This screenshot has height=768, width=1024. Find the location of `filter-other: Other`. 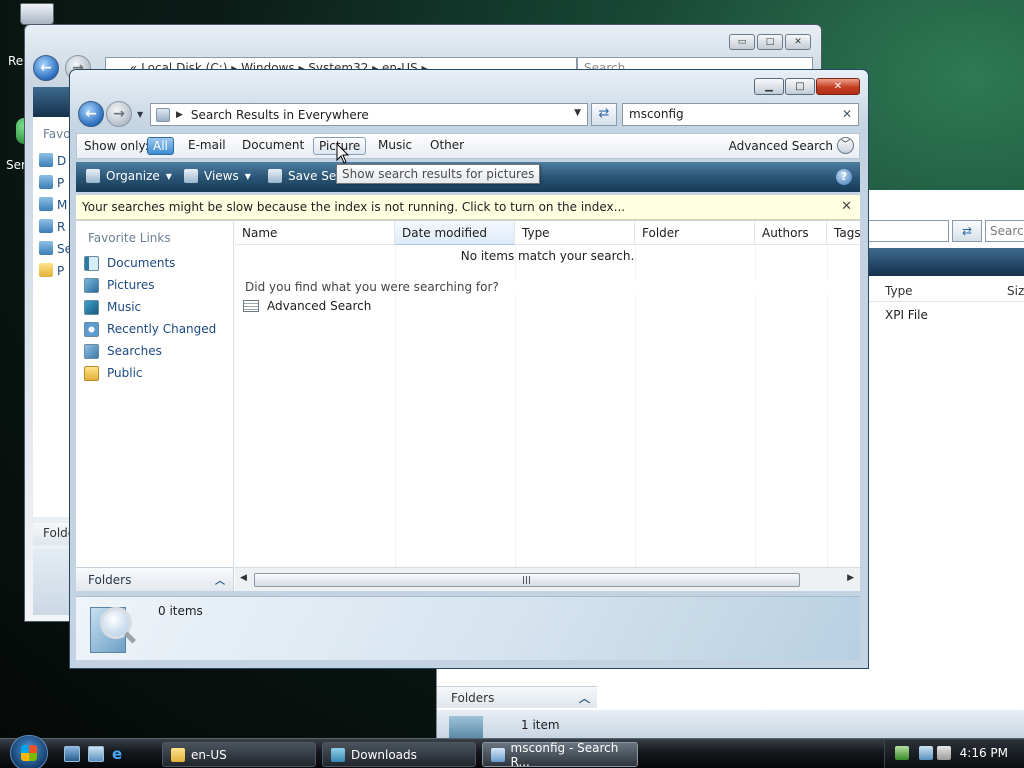

filter-other: Other is located at coordinates (447, 146).